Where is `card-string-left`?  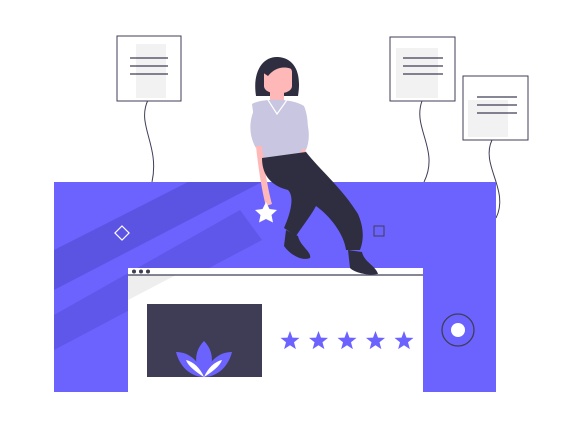
card-string-left is located at coordinates (149, 141).